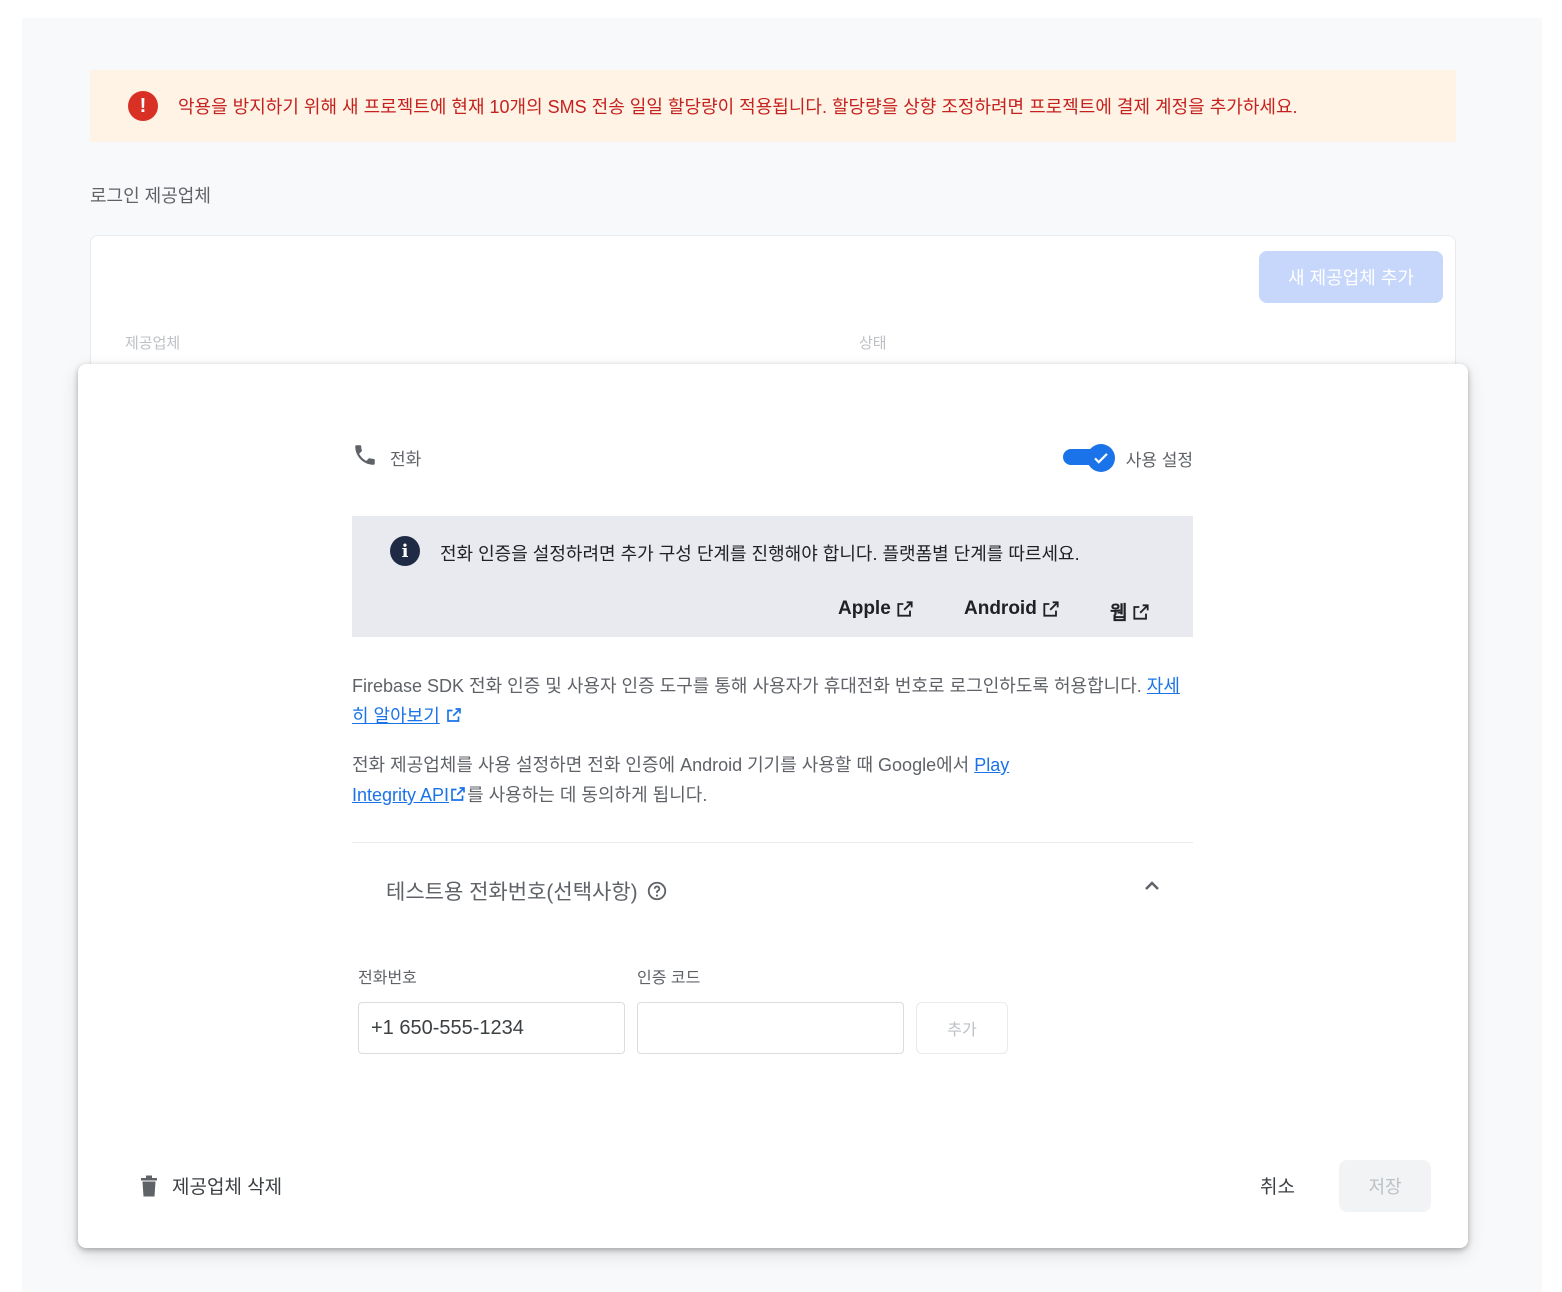  What do you see at coordinates (587, 795) in the screenshot?
I see `notice-text-after: 를 사용하는 데 동의하게 됩니다.` at bounding box center [587, 795].